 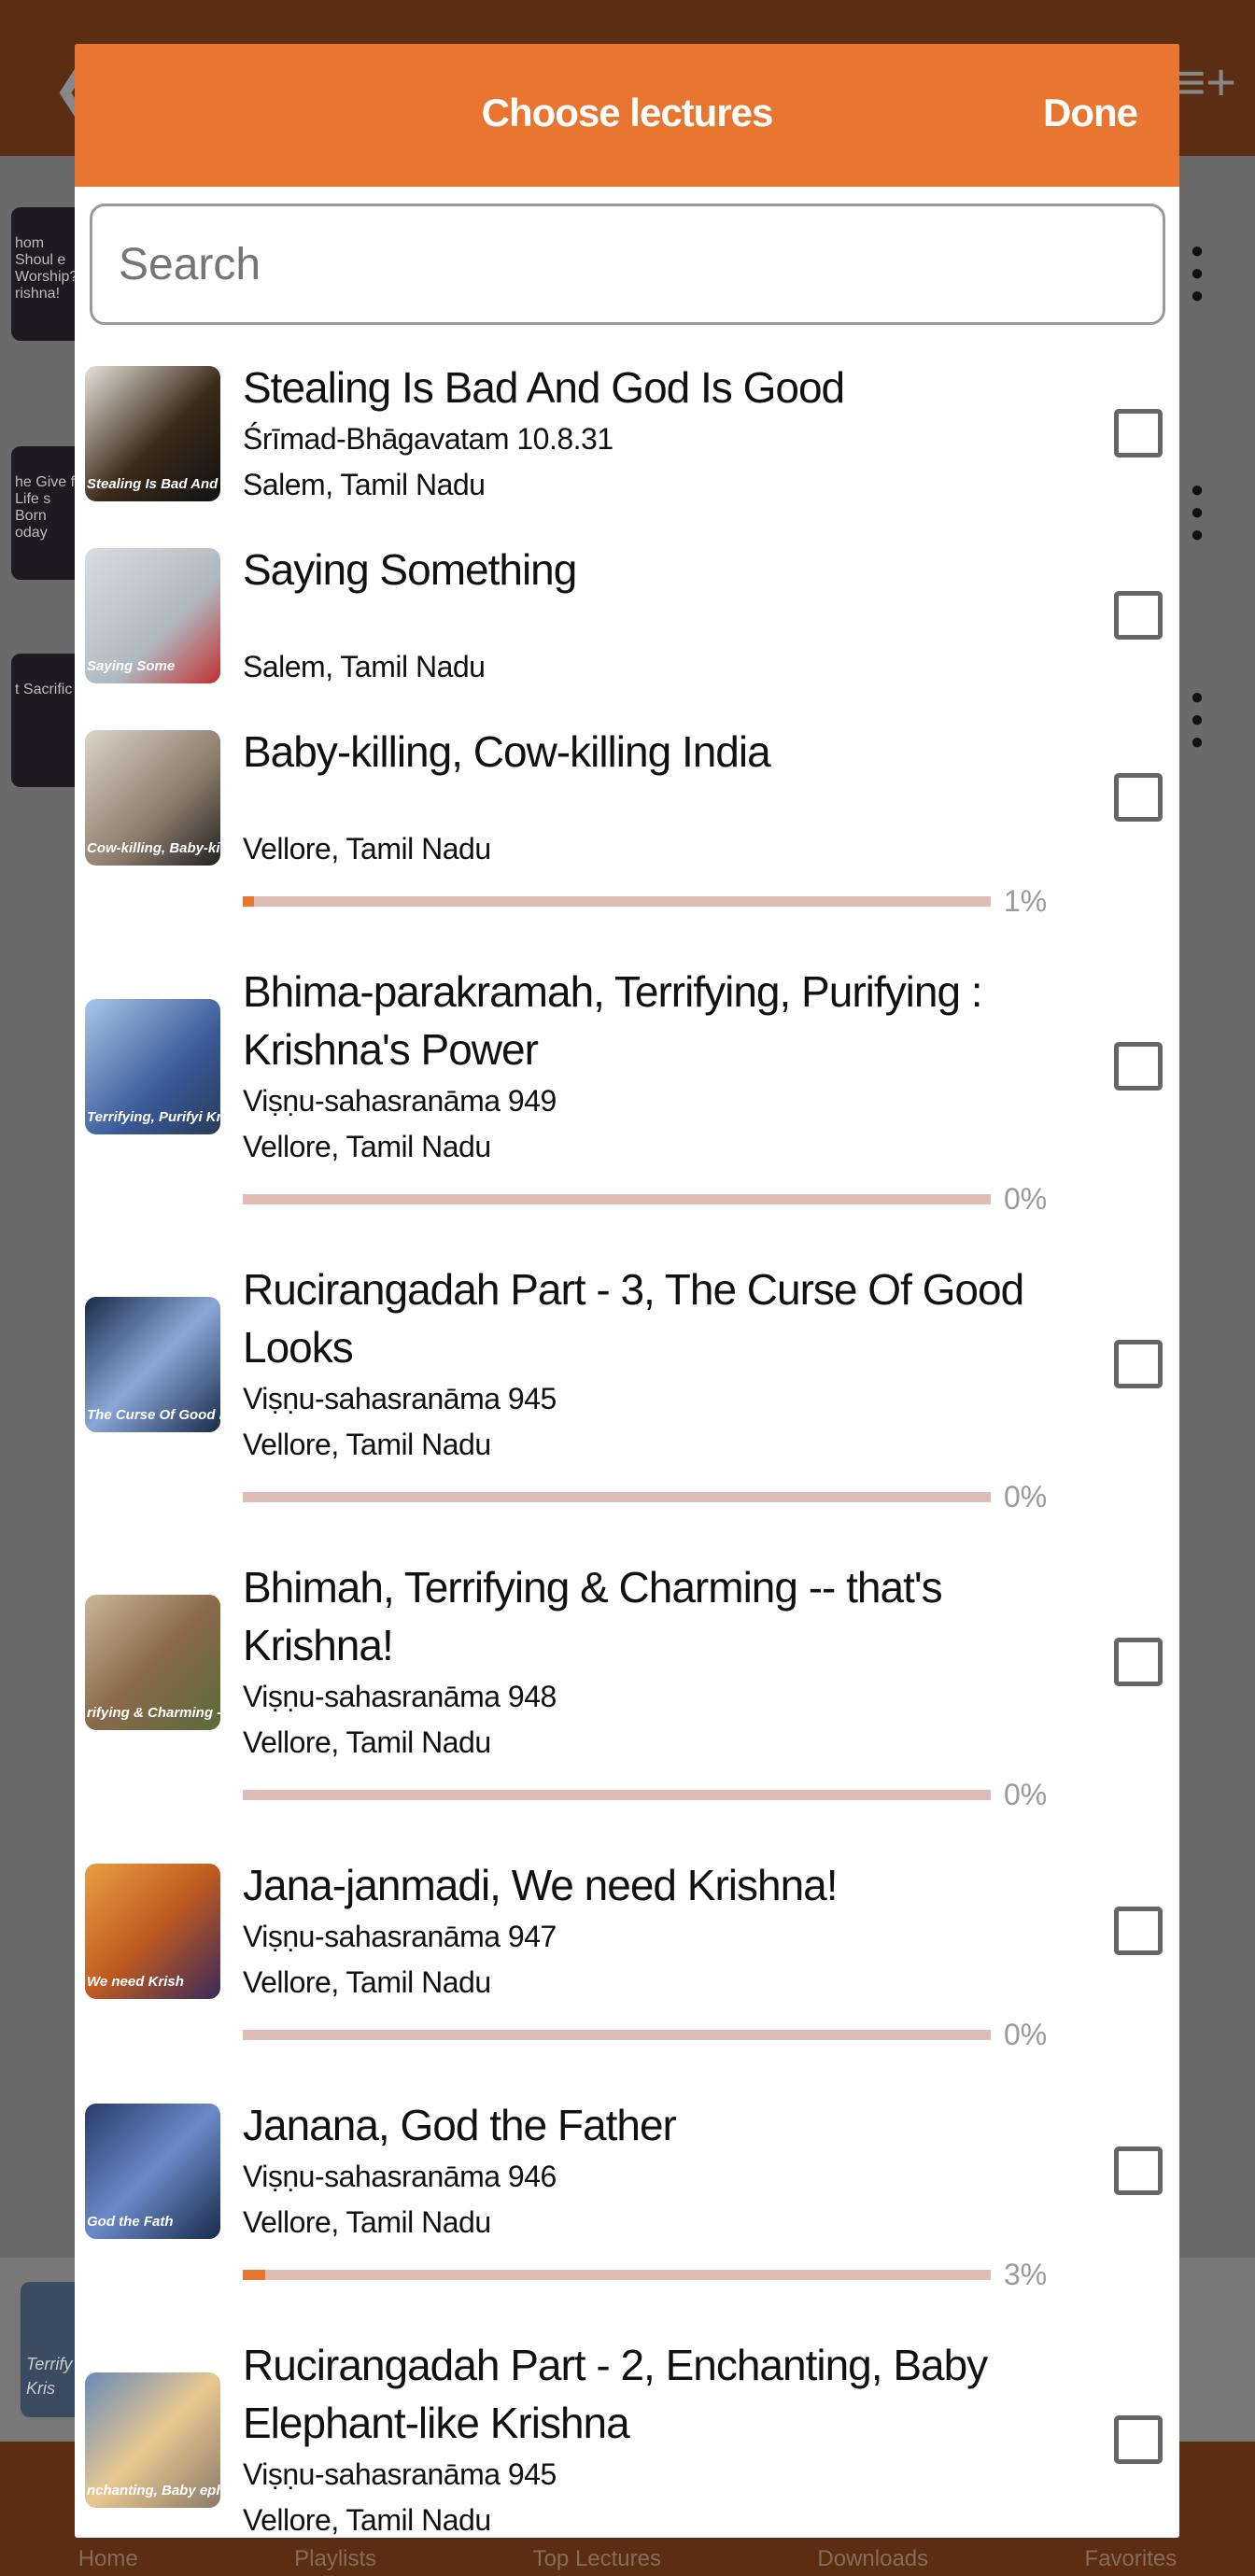 I want to click on lecture-title: Stealing Is Bad And God Is Good, so click(x=544, y=387).